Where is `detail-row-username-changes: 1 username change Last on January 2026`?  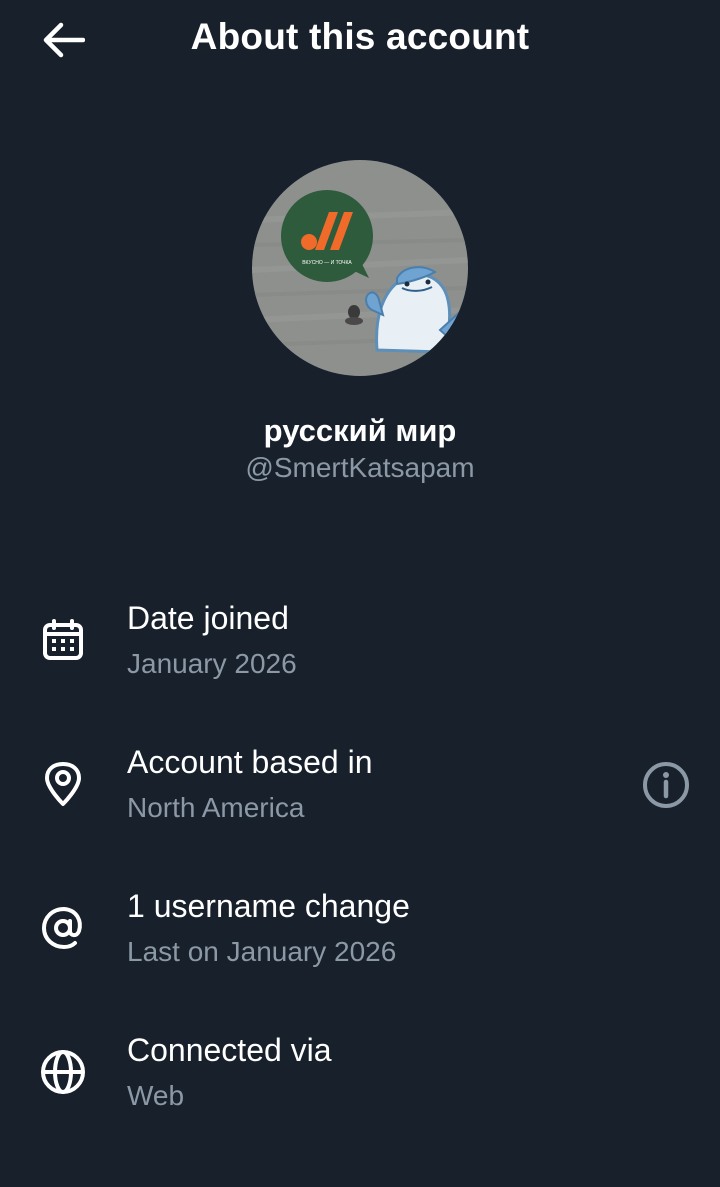 detail-row-username-changes: 1 username change Last on January 2026 is located at coordinates (360, 938).